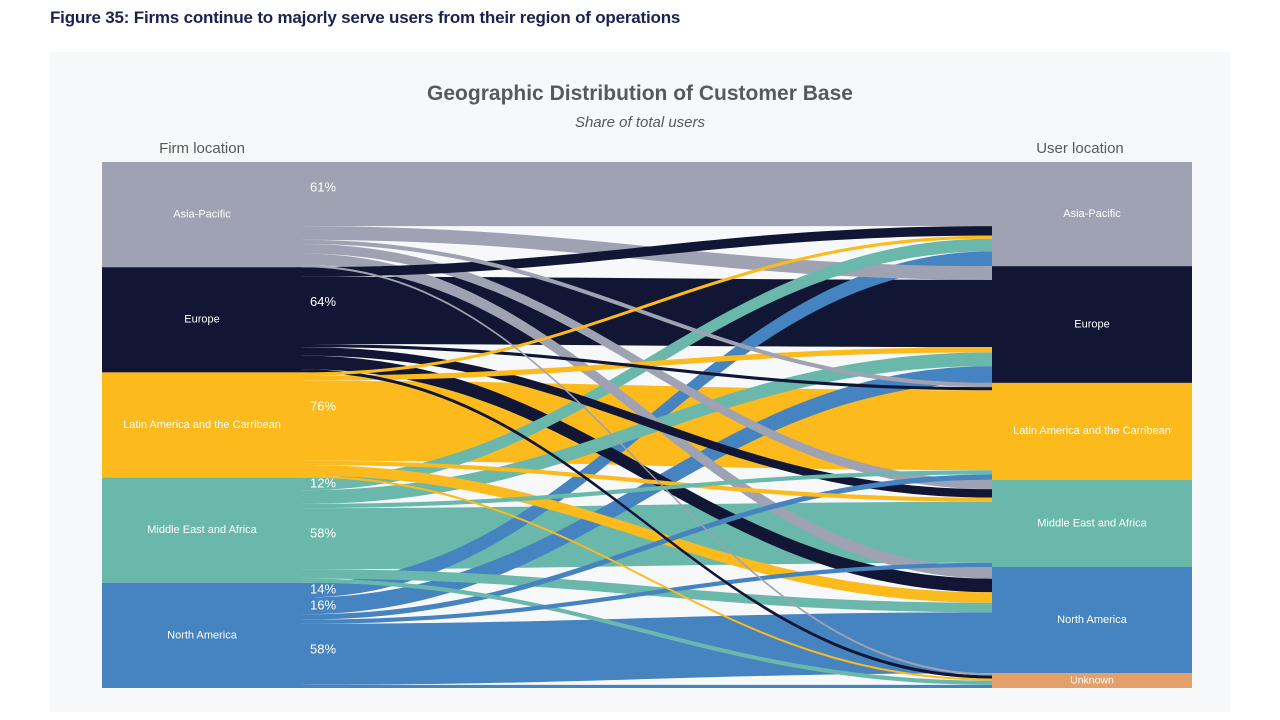 Image resolution: width=1280 pixels, height=720 pixels. I want to click on flow-value-label: 12%, so click(323, 482).